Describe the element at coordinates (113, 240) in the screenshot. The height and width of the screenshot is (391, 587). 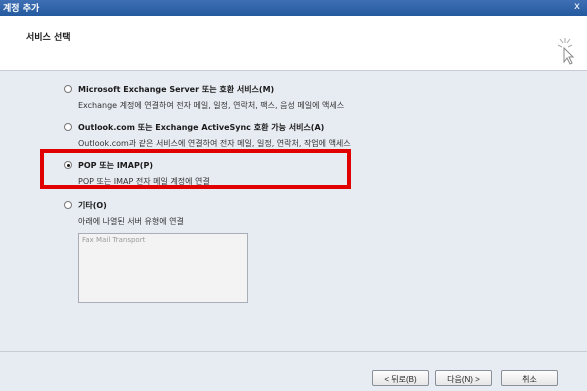
I see `list-item: Fax Mail Transport` at that location.